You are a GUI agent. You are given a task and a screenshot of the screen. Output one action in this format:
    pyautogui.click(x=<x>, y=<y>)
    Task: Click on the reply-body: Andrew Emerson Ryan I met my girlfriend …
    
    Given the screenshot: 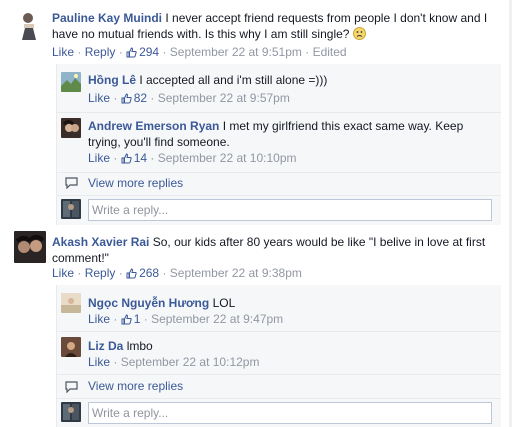 What is the action you would take?
    pyautogui.click(x=288, y=134)
    